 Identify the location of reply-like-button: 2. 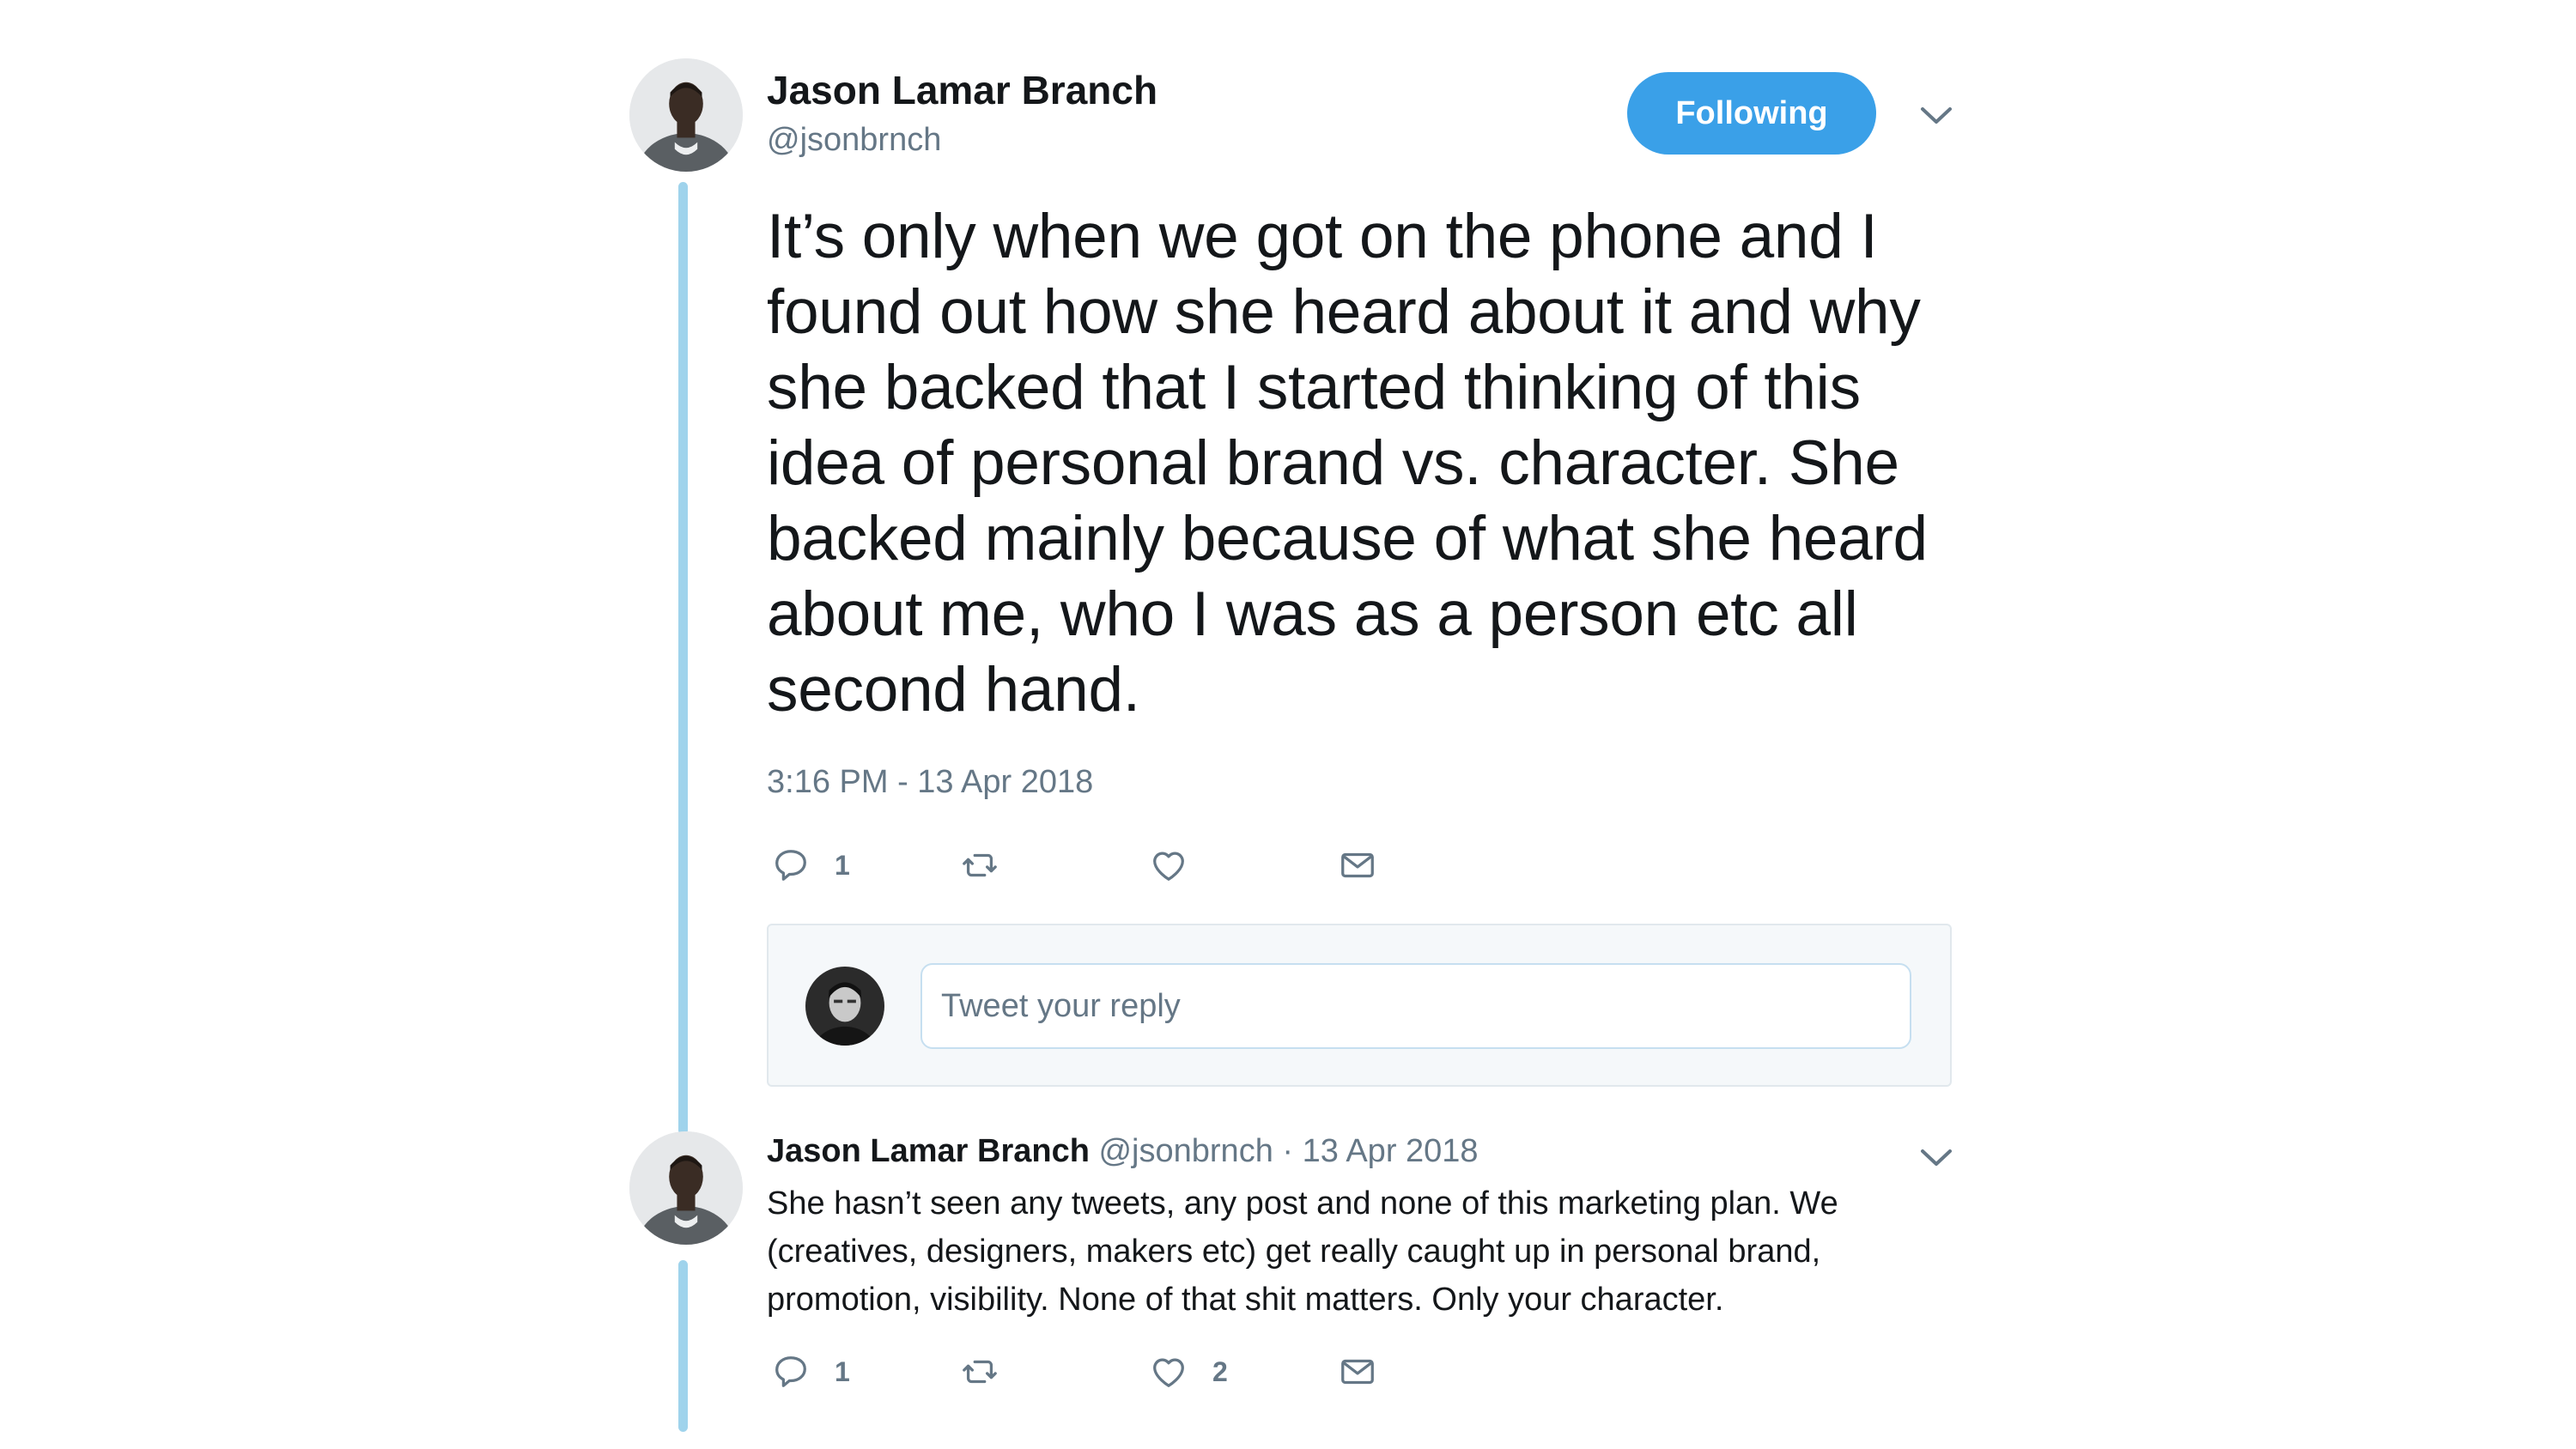
(1188, 1372).